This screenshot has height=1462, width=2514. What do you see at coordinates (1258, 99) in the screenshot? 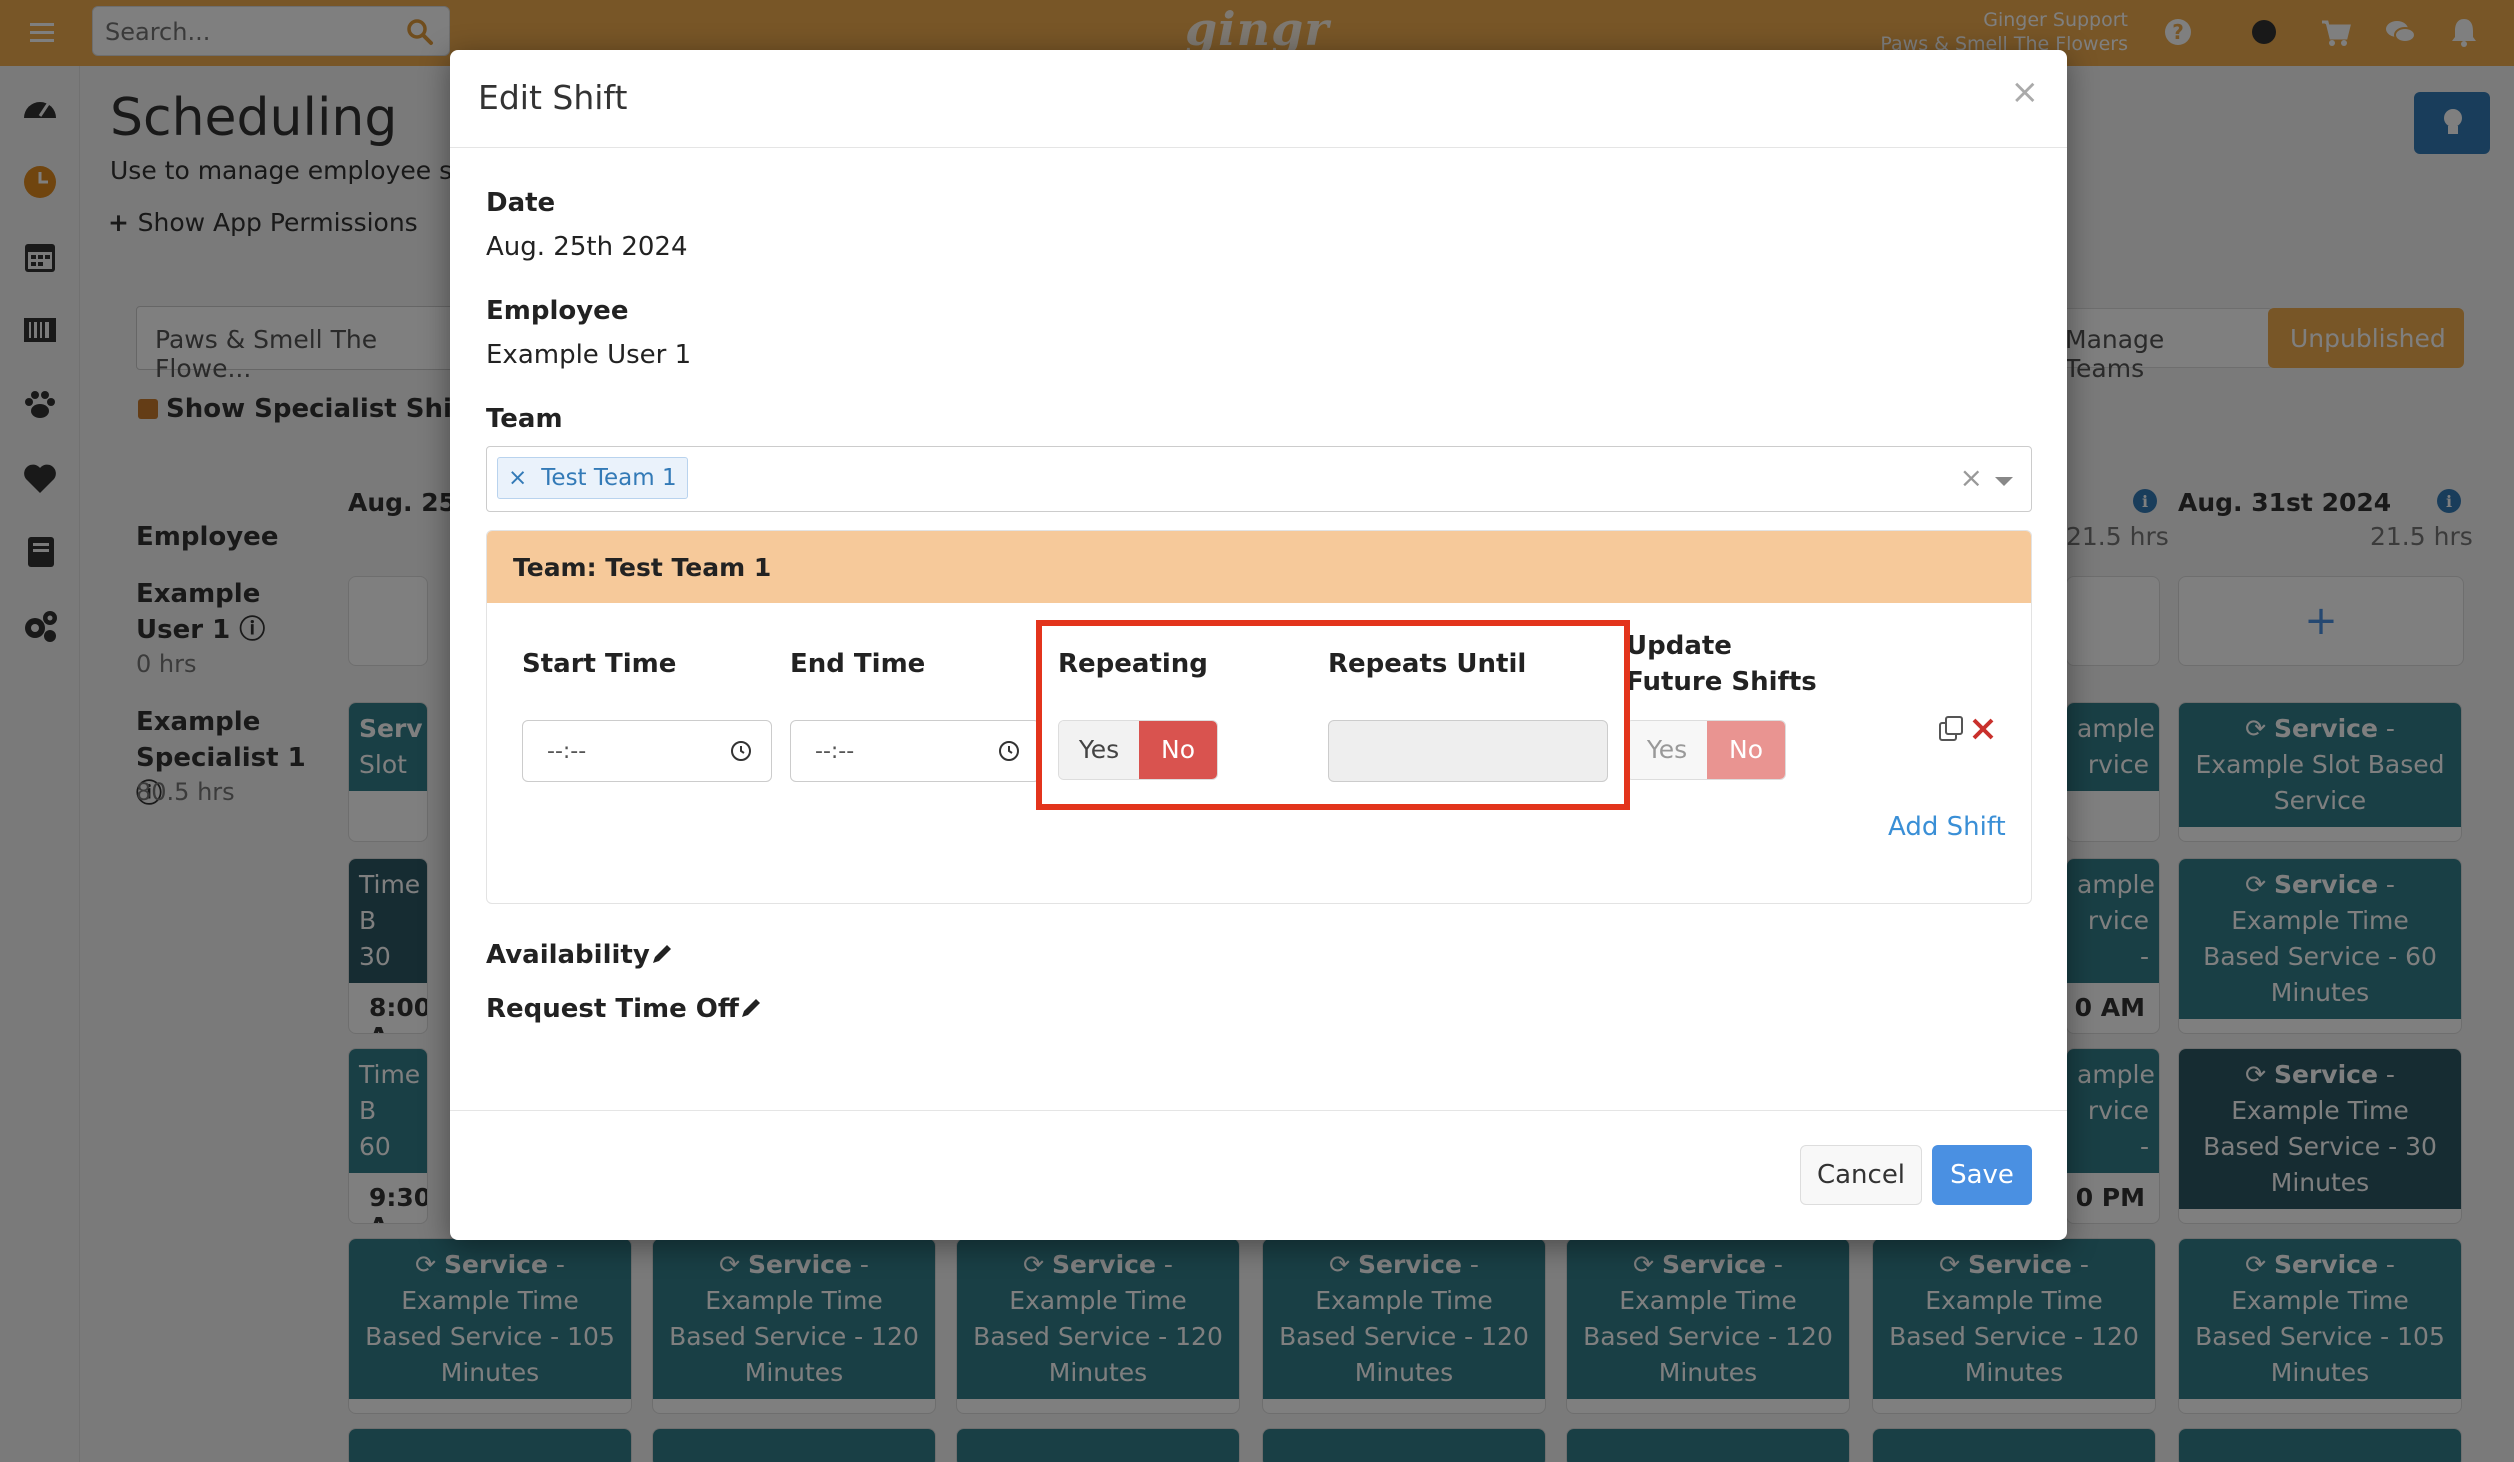
I see `modal-header: Edit Shift ×` at bounding box center [1258, 99].